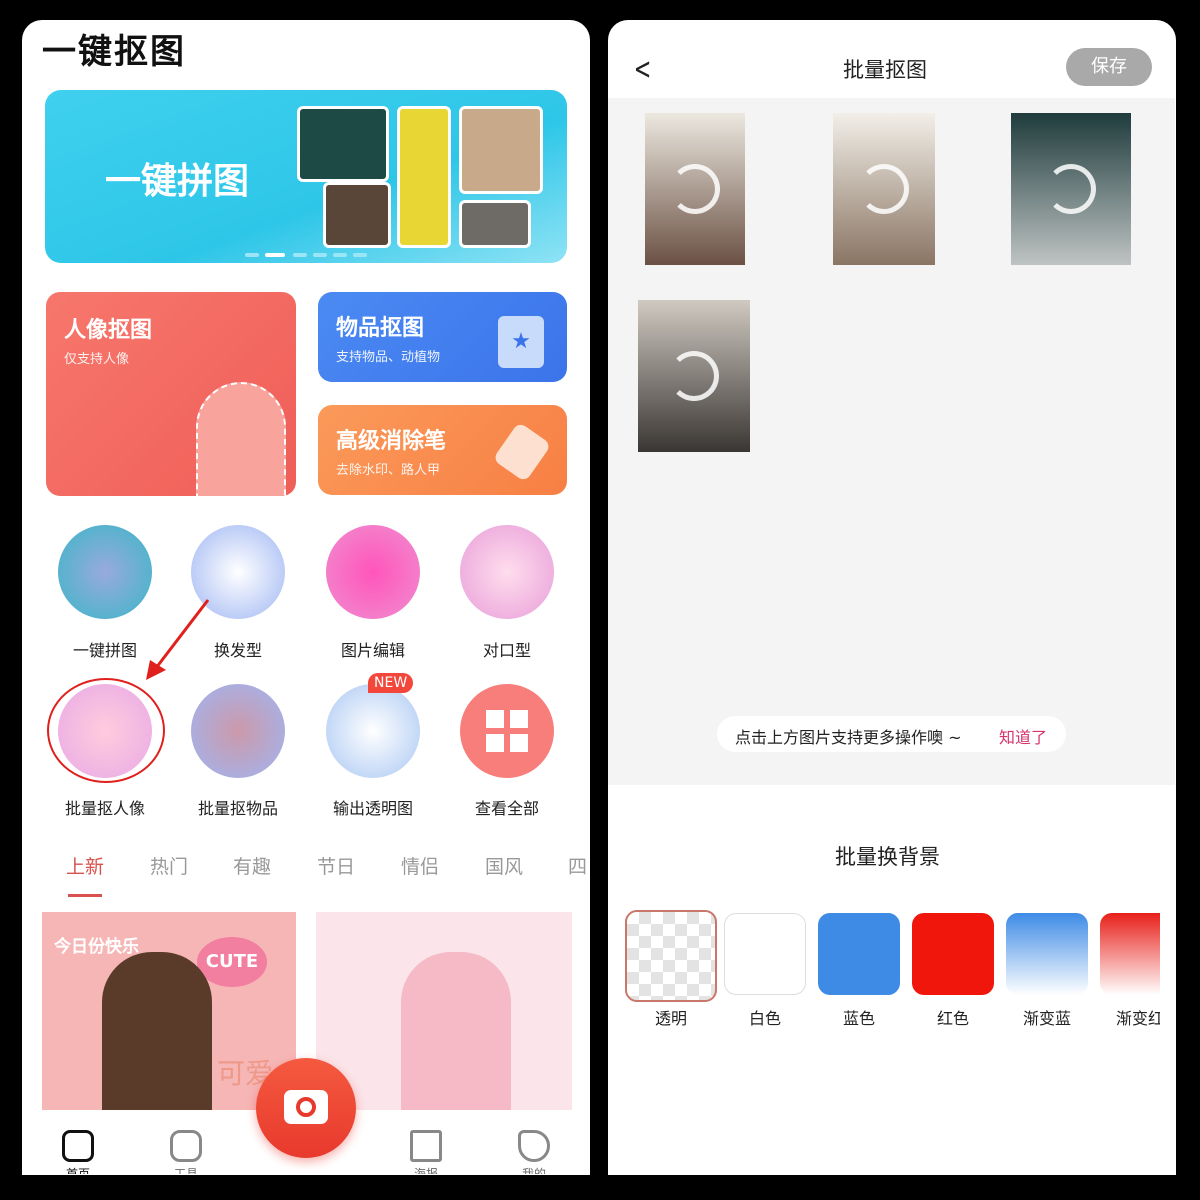  I want to click on nav-label-poster: 海报, so click(426, 1169).